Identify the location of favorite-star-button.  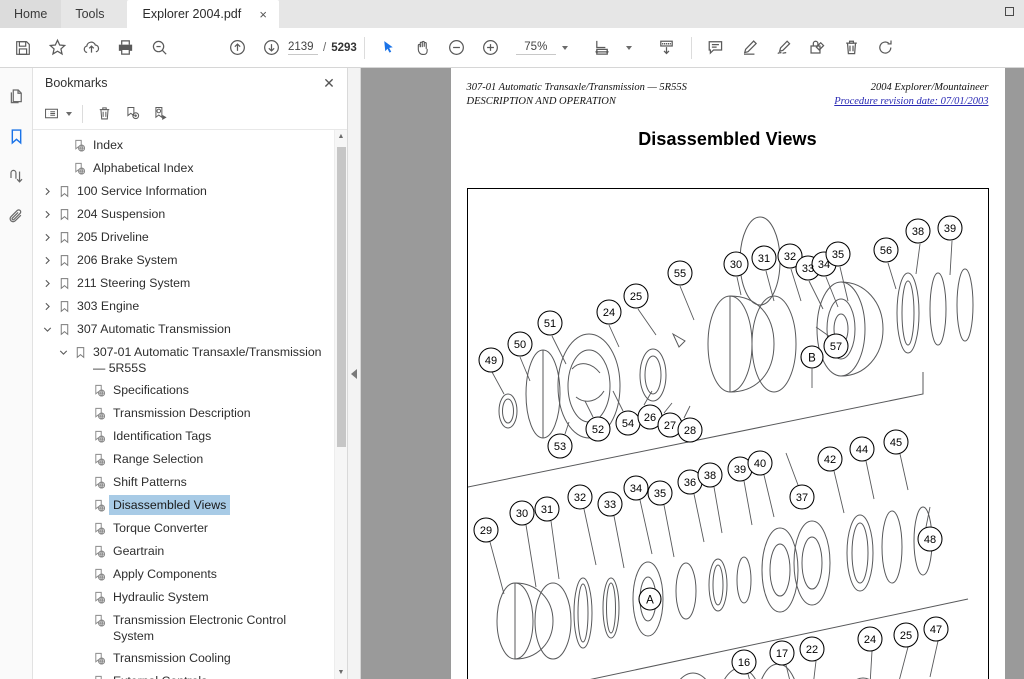
(57, 48).